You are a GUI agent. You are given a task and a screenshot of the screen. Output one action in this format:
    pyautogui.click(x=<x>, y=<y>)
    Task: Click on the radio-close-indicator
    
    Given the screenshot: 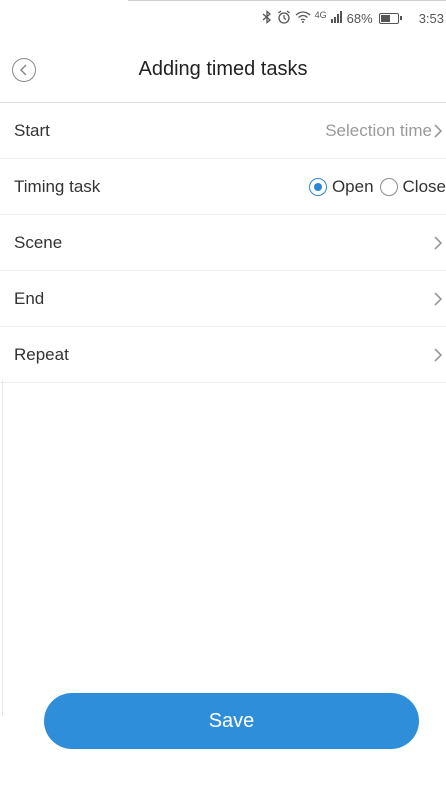 What is the action you would take?
    pyautogui.click(x=388, y=186)
    